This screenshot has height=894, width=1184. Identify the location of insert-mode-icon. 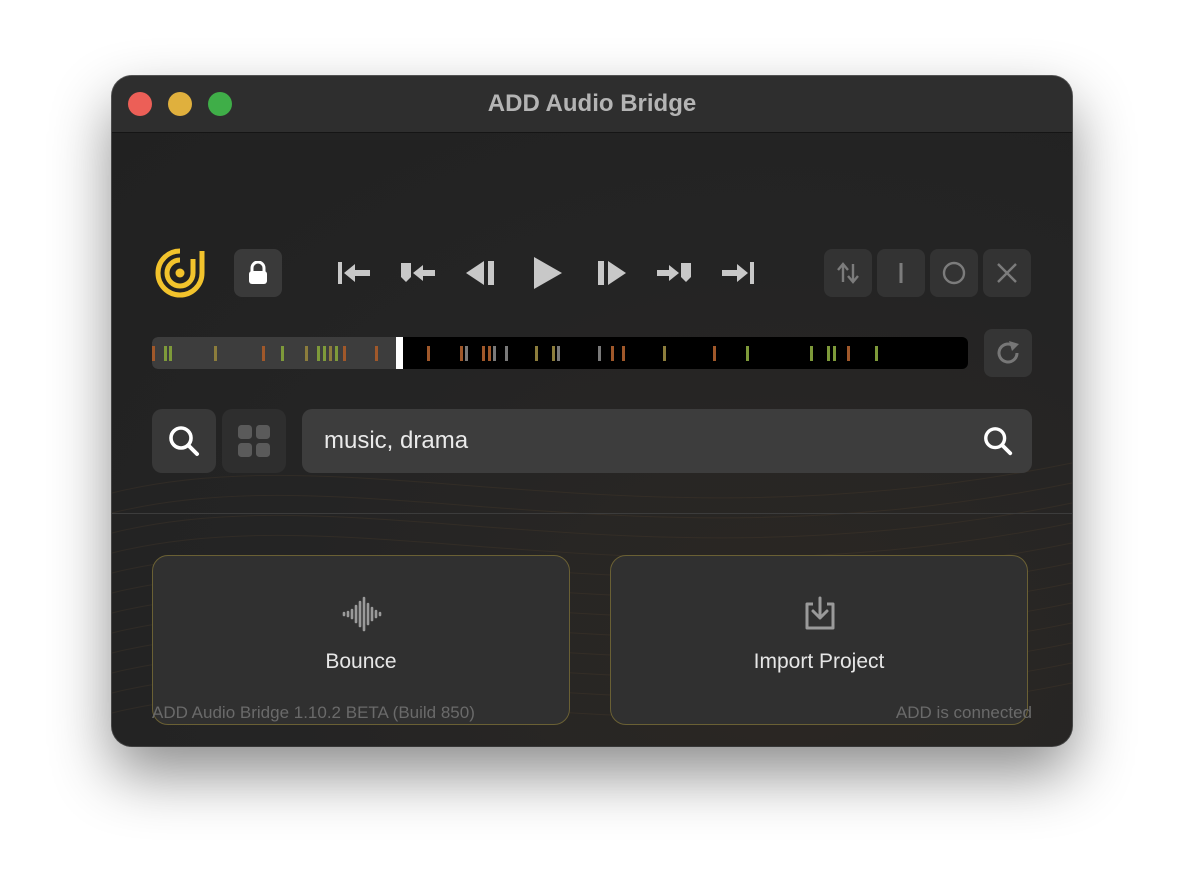
(901, 273).